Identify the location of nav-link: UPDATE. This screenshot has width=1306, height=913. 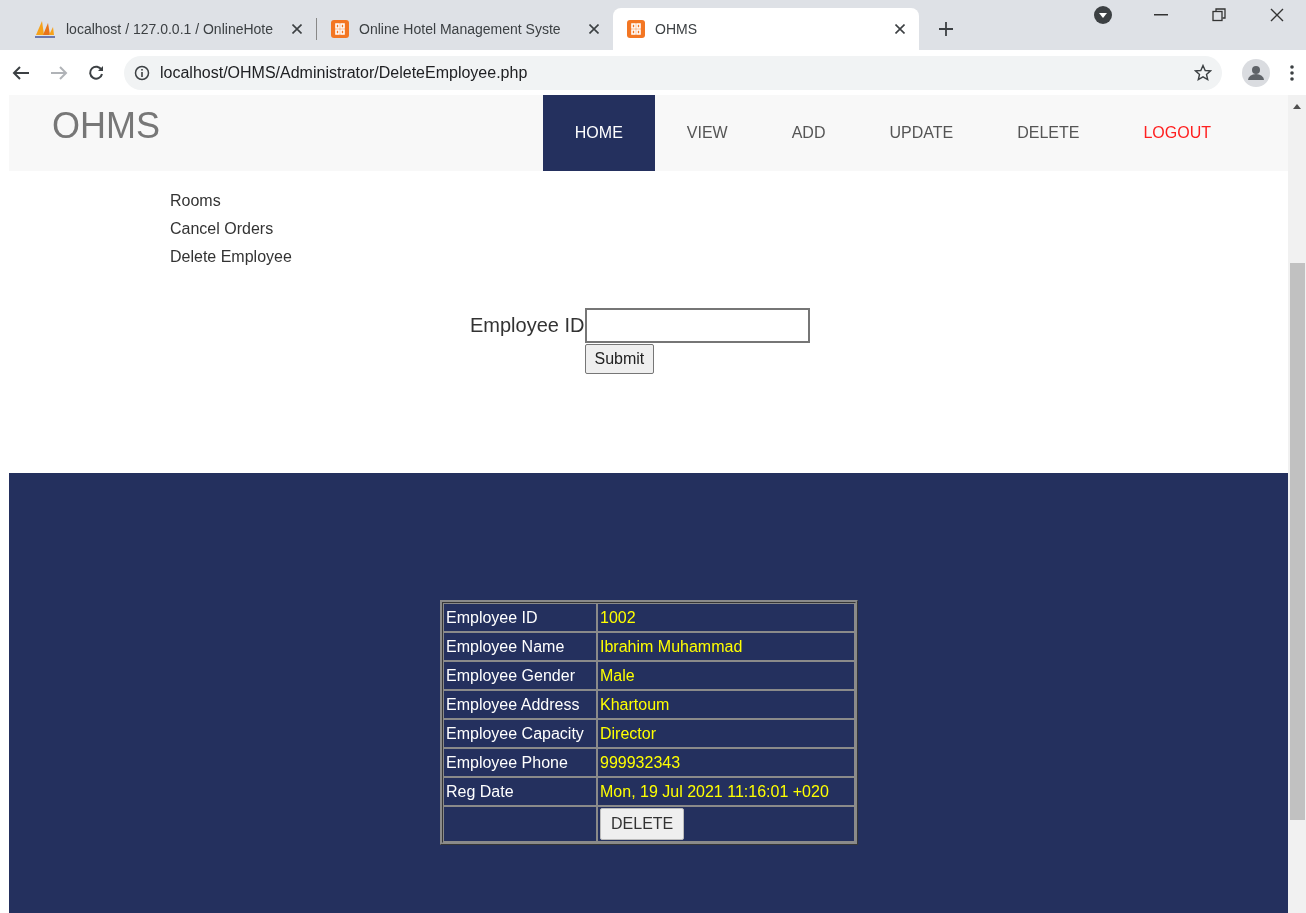
(921, 133).